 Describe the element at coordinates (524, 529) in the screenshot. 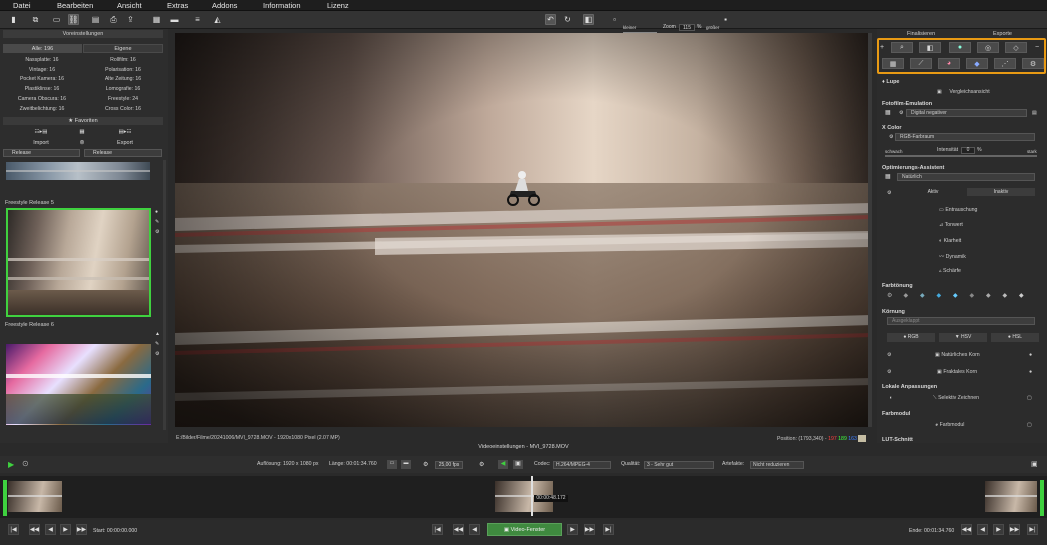

I see `video-window-button: ▣ Video-Fenster` at that location.